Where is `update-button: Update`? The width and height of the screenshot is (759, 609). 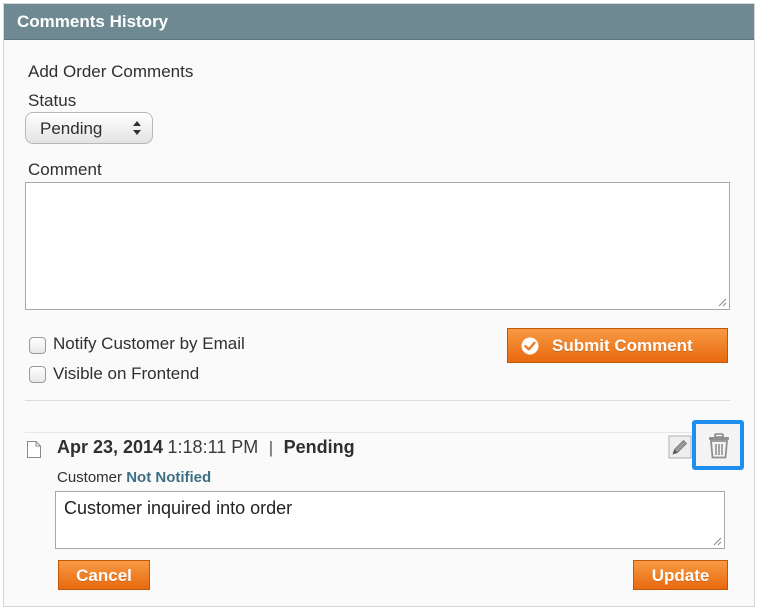
update-button: Update is located at coordinates (680, 575).